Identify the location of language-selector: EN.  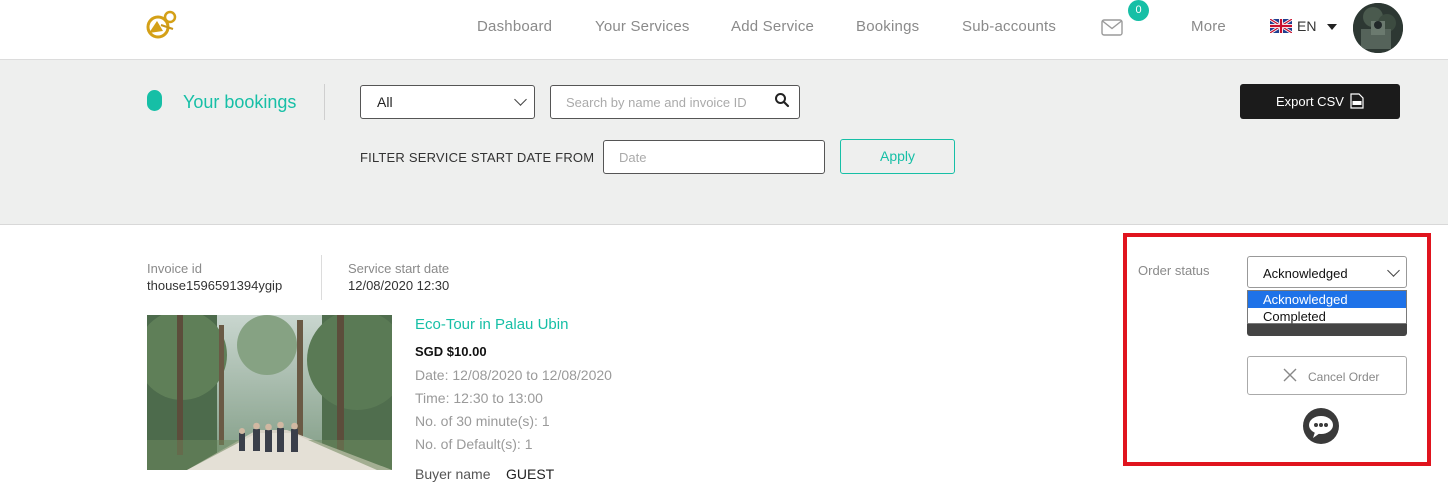
(1306, 26).